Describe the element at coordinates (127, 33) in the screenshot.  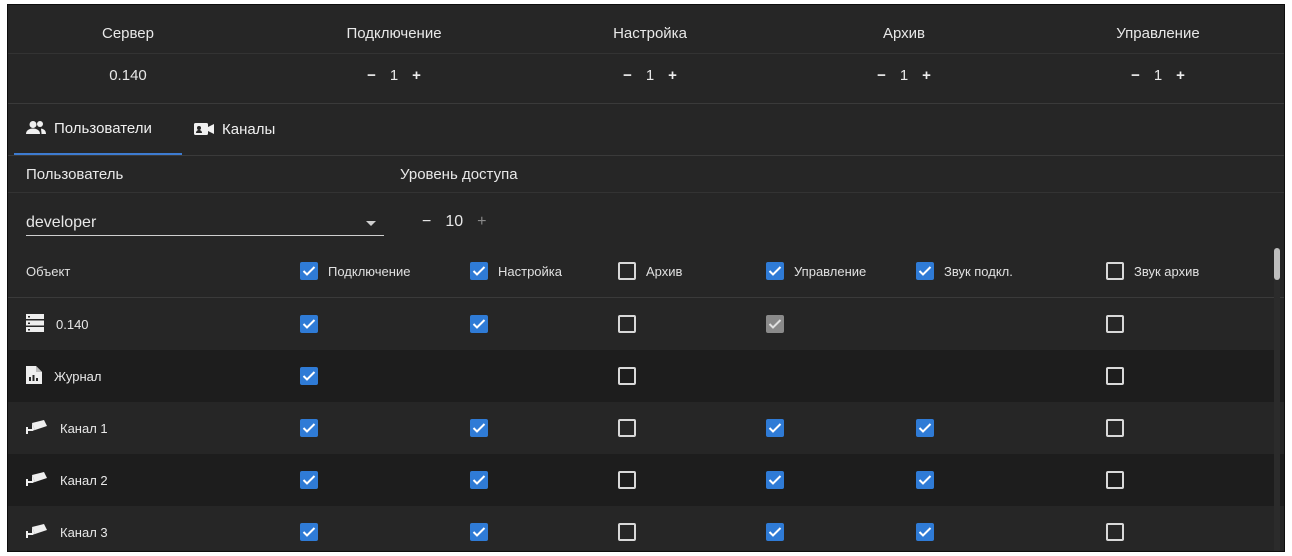
I see `header-server: Сервер` at that location.